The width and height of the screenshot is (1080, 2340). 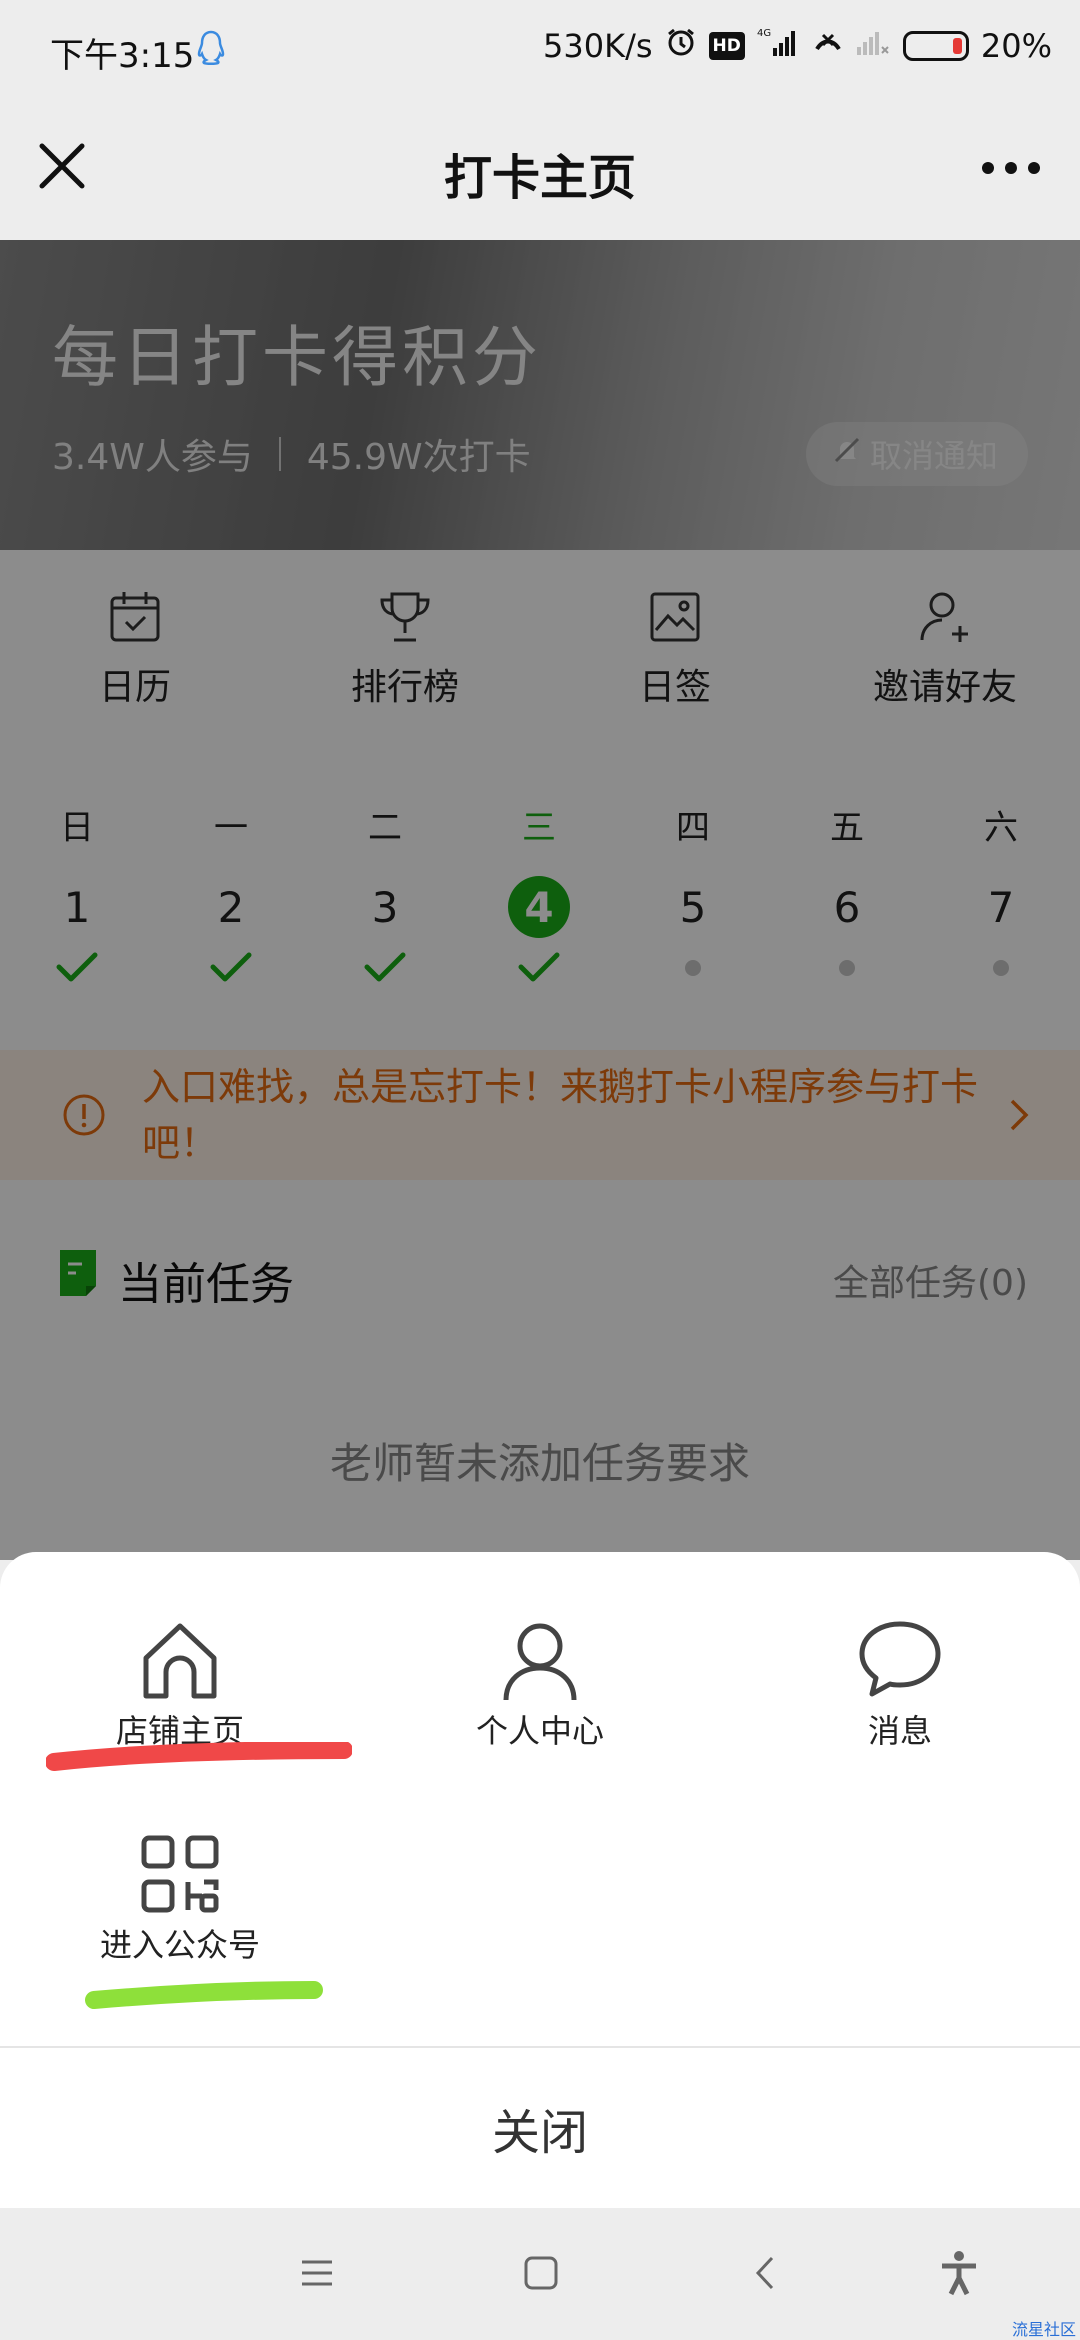 What do you see at coordinates (873, 46) in the screenshot?
I see `signal-empty-icon` at bounding box center [873, 46].